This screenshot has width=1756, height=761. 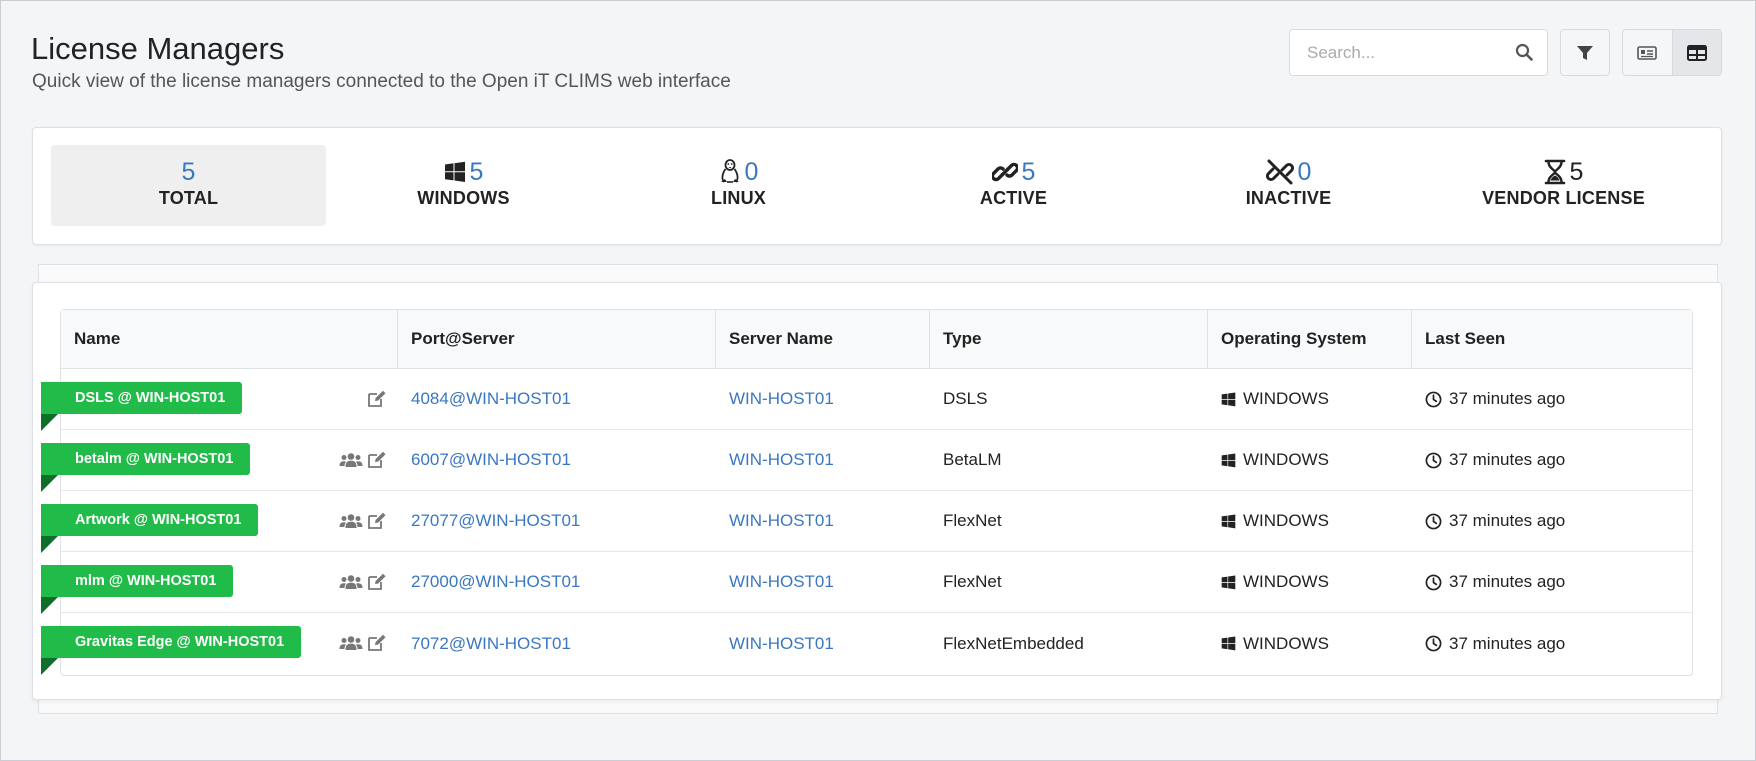 I want to click on port-server-link: 27000@WIN-HOST01, so click(x=495, y=582).